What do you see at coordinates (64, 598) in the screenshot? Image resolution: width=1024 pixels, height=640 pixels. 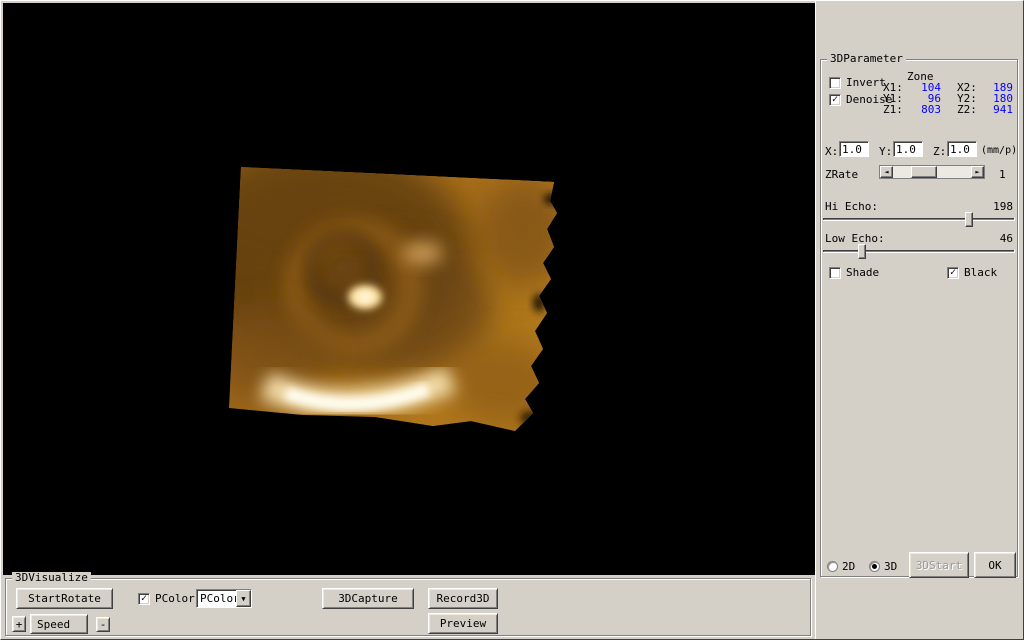 I see `start-rotate-button: StartRotate` at bounding box center [64, 598].